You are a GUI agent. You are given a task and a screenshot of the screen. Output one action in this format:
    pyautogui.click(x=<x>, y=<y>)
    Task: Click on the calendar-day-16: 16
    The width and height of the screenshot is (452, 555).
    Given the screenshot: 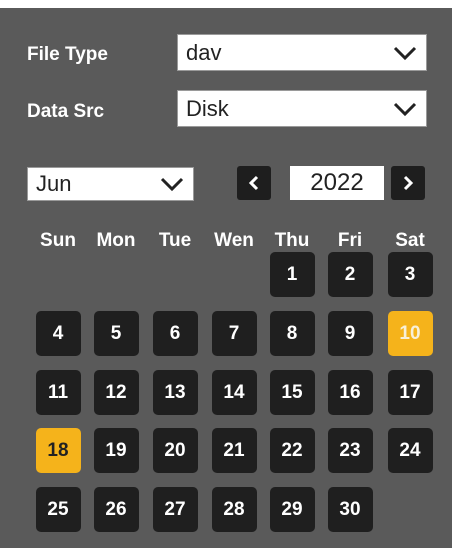 What is the action you would take?
    pyautogui.click(x=350, y=392)
    